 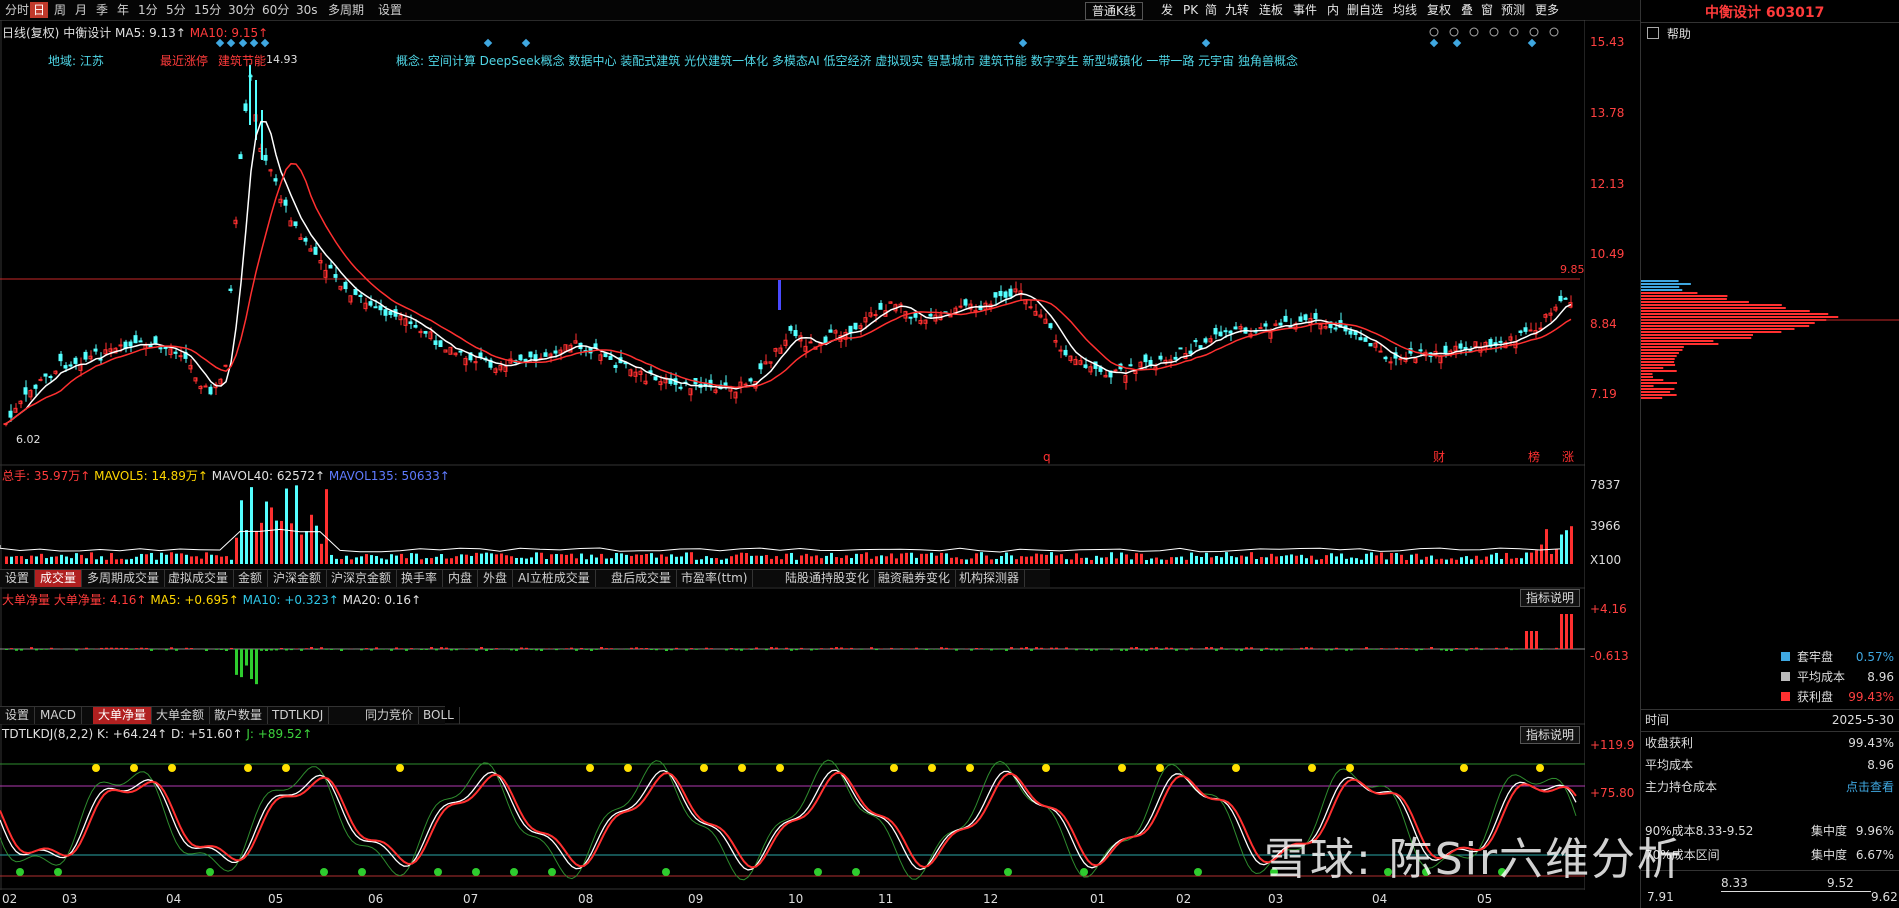 What do you see at coordinates (181, 715) in the screenshot?
I see `ind-tab-3: 大单金额` at bounding box center [181, 715].